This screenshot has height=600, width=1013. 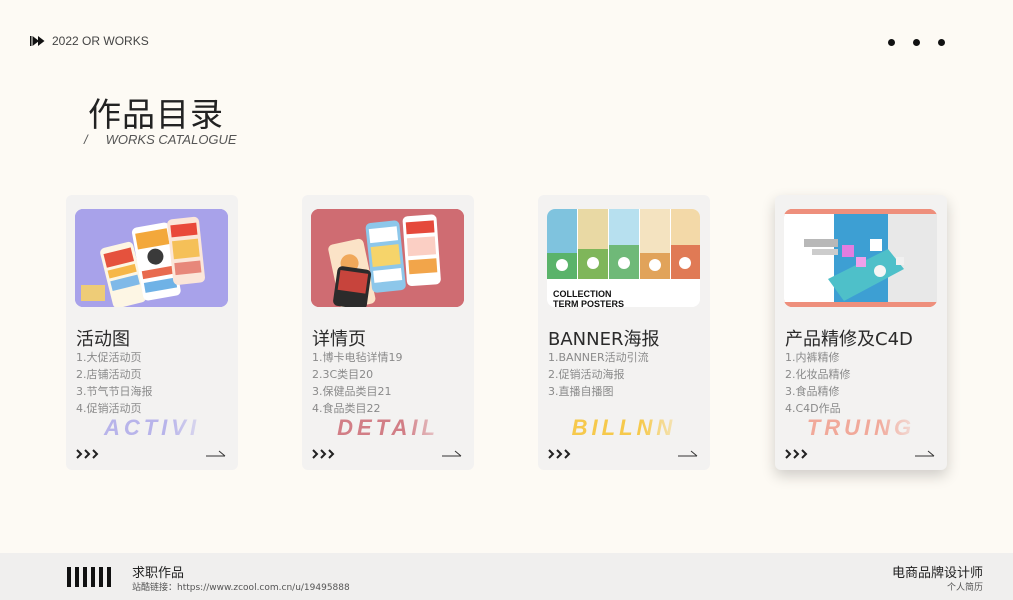 I want to click on more-dots-icon, so click(x=916, y=42).